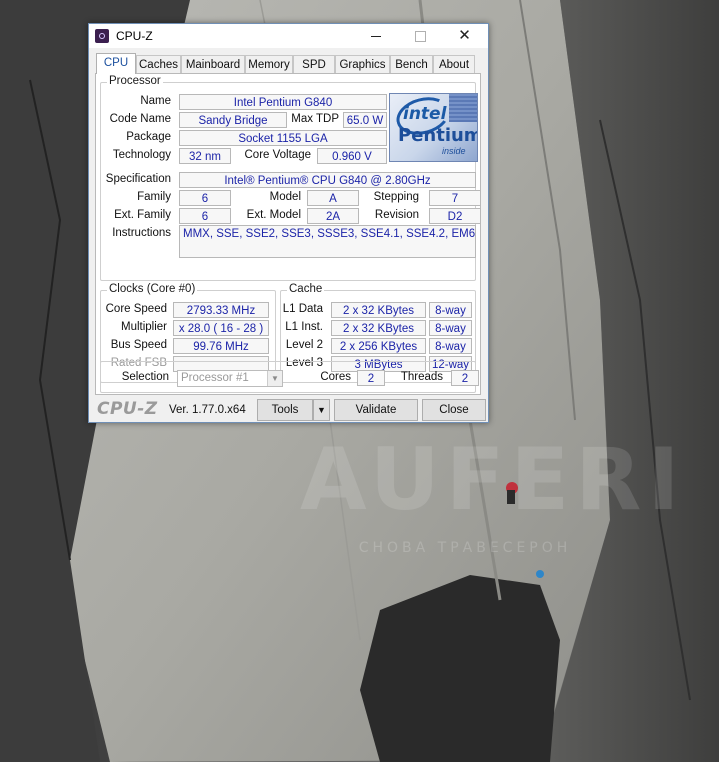 This screenshot has height=762, width=719. What do you see at coordinates (205, 216) in the screenshot?
I see `extfamily-value: 6` at bounding box center [205, 216].